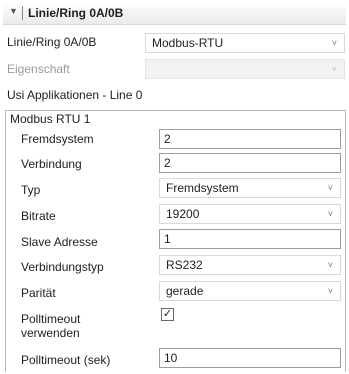 This screenshot has height=374, width=349. What do you see at coordinates (75, 95) in the screenshot?
I see `usi-applications-label: Usi Applikationen - Line 0` at bounding box center [75, 95].